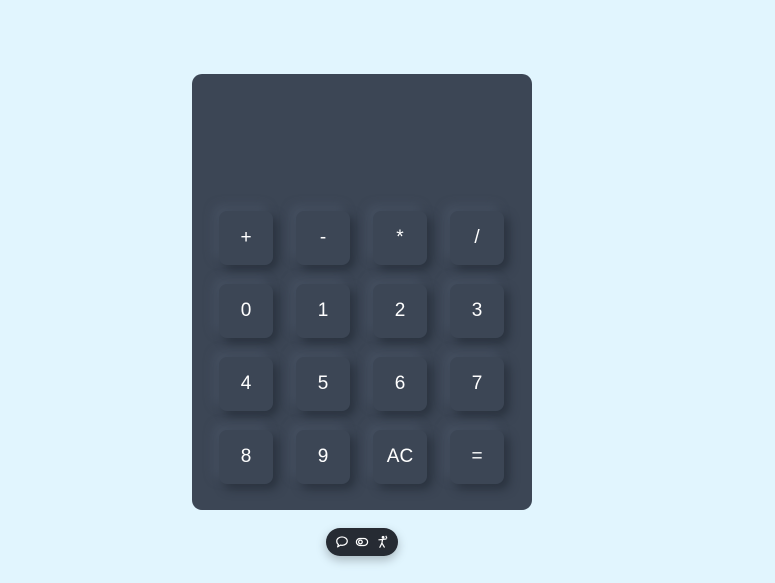 The height and width of the screenshot is (583, 775). What do you see at coordinates (400, 384) in the screenshot?
I see `digit-6-button: 6` at bounding box center [400, 384].